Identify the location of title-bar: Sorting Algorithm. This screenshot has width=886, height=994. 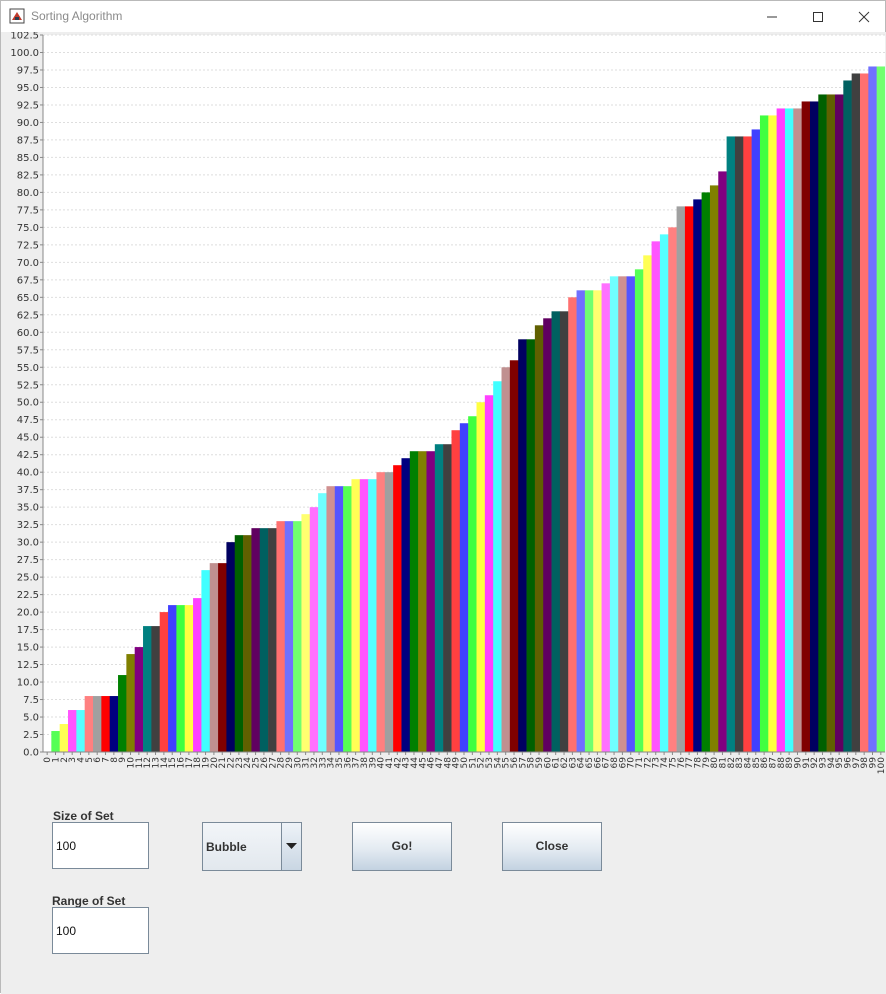
(443, 16).